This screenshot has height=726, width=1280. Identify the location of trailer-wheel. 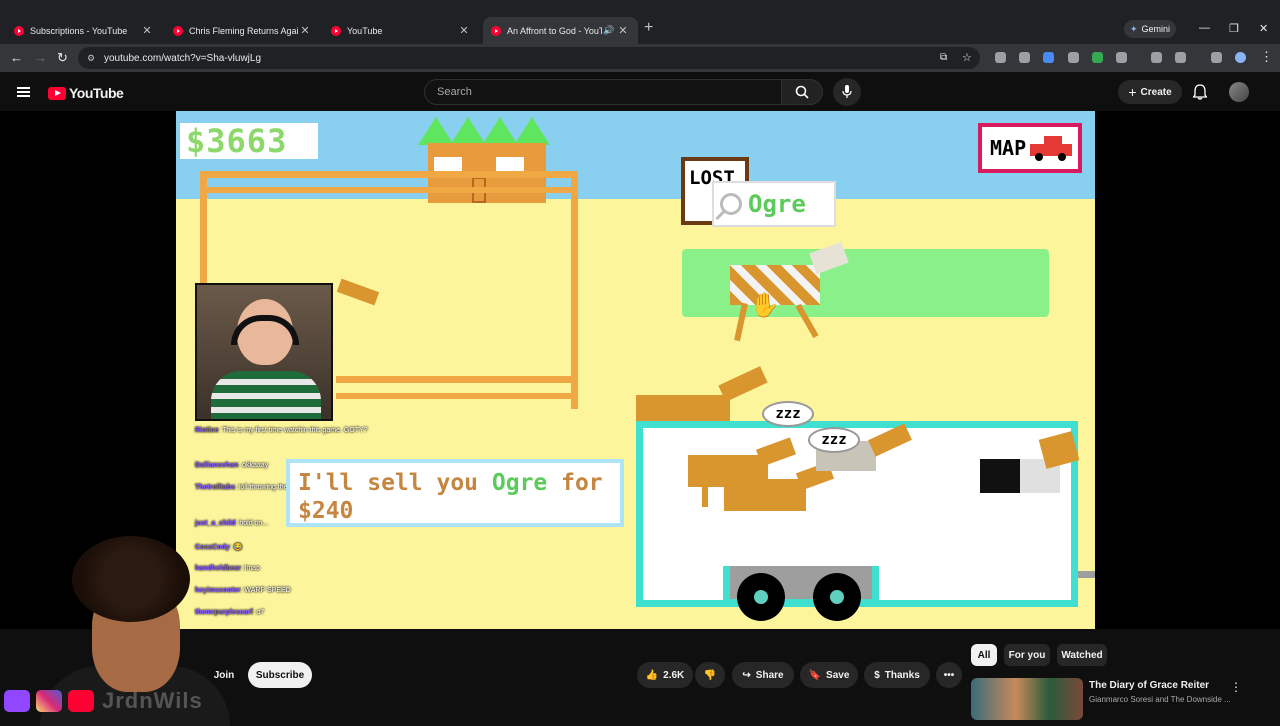
(761, 597).